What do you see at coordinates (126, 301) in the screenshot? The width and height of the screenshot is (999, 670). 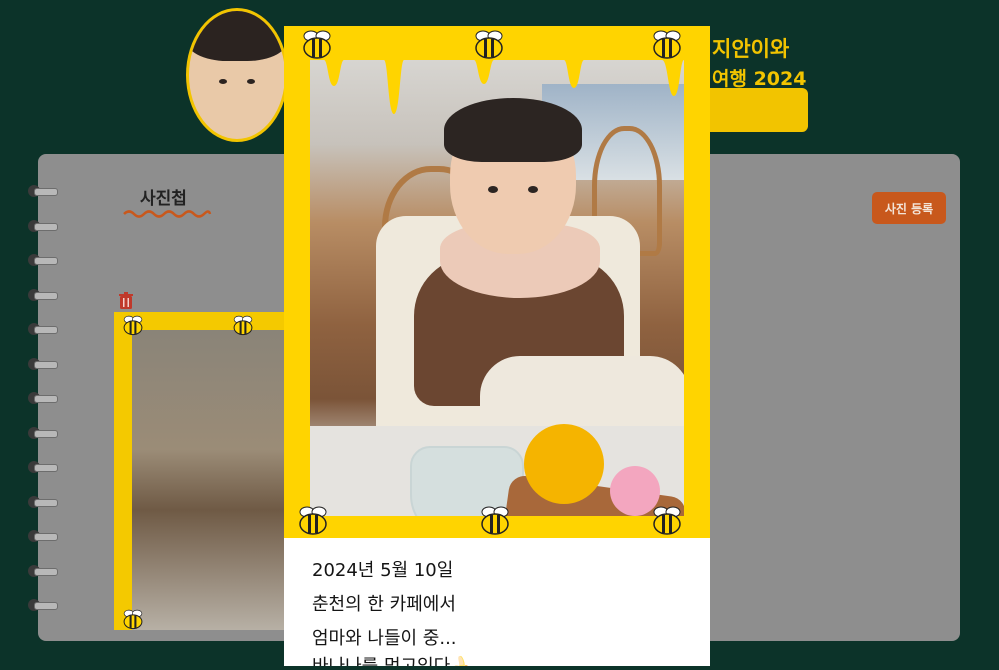 I see `trash-icon` at bounding box center [126, 301].